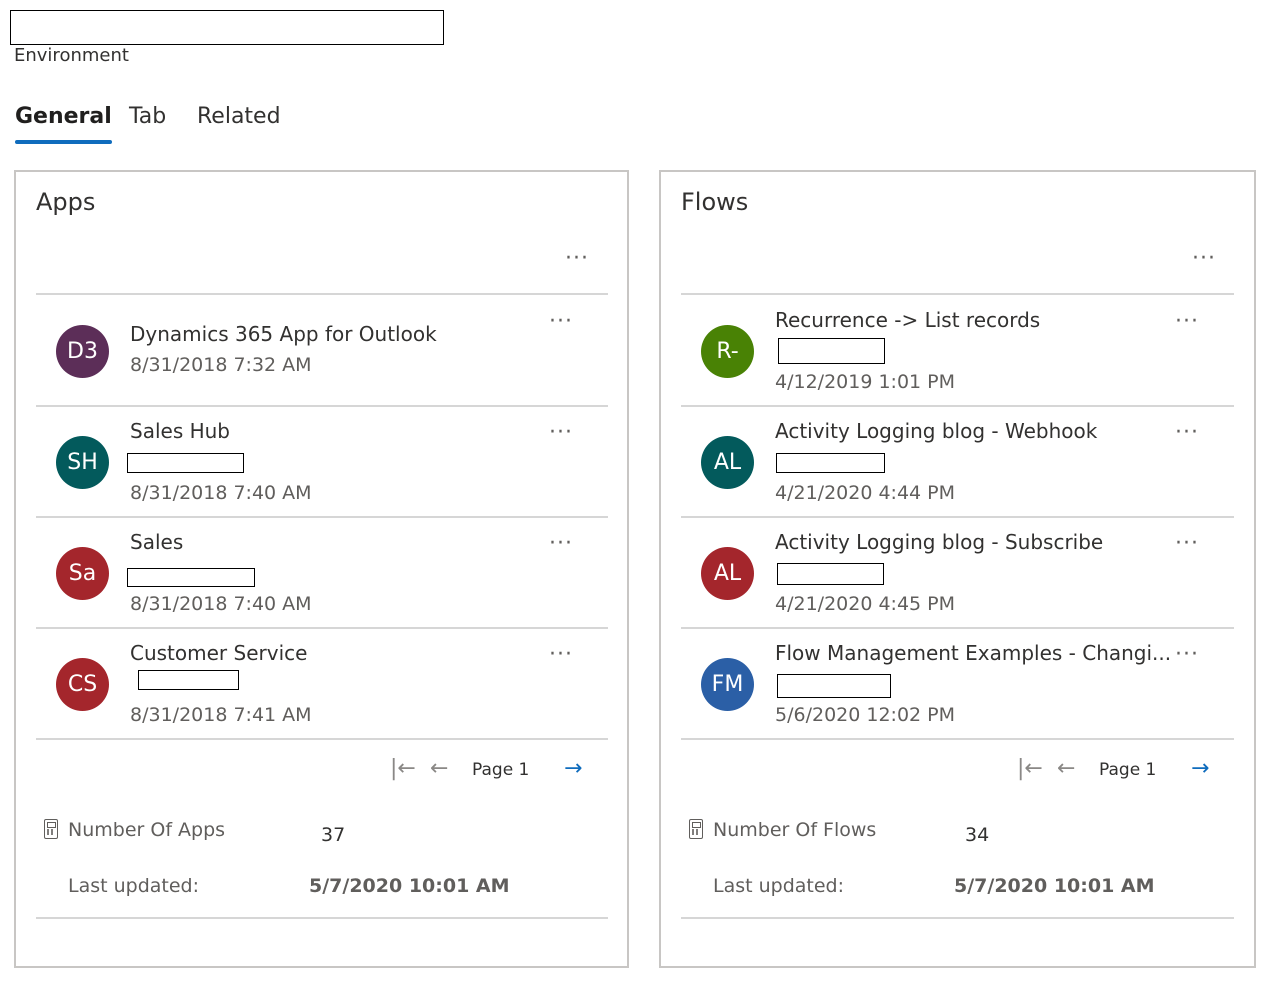 The width and height of the screenshot is (1275, 985). Describe the element at coordinates (908, 320) in the screenshot. I see `flow-name: Recurrence -> List records` at that location.